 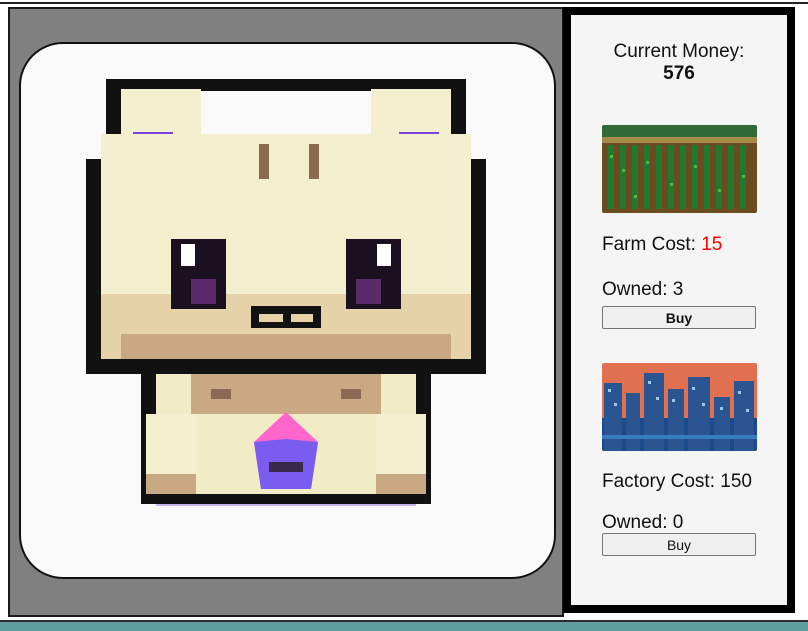 I want to click on farm-cost-value: 15, so click(x=712, y=244).